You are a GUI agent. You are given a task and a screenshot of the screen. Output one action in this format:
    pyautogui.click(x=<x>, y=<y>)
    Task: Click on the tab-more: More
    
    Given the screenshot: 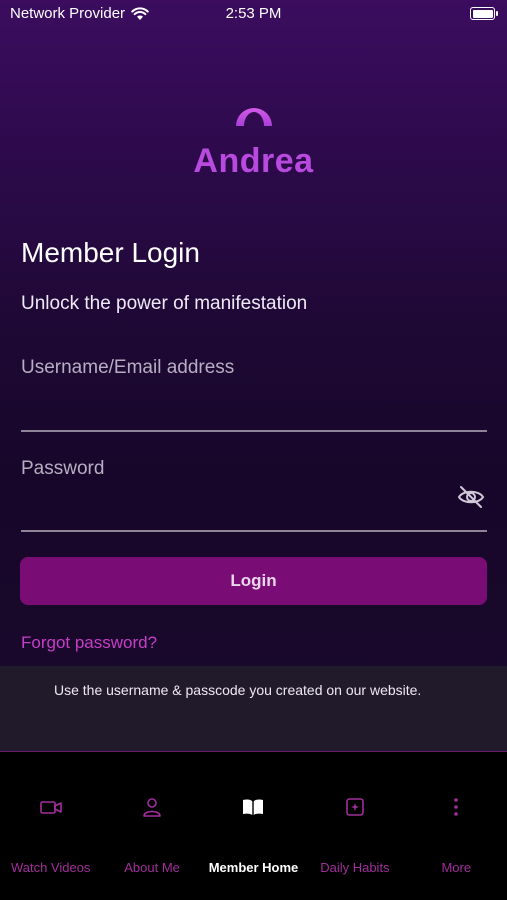 What is the action you would take?
    pyautogui.click(x=456, y=826)
    